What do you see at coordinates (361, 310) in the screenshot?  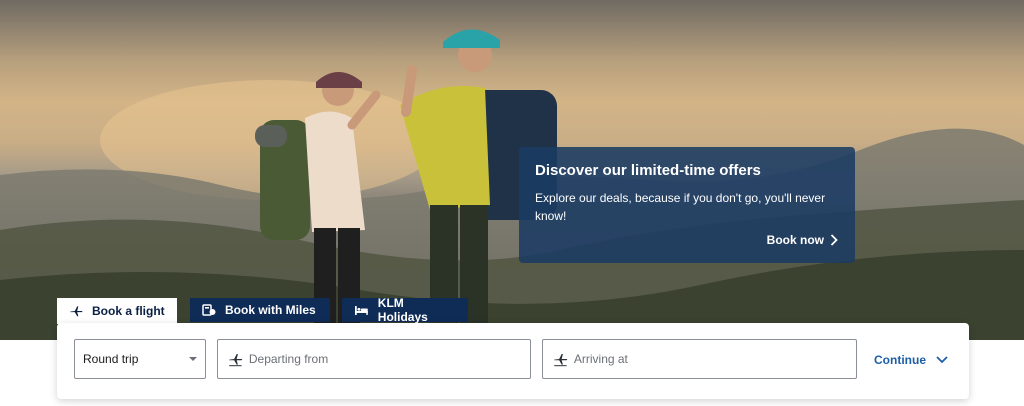 I see `bed-icon` at bounding box center [361, 310].